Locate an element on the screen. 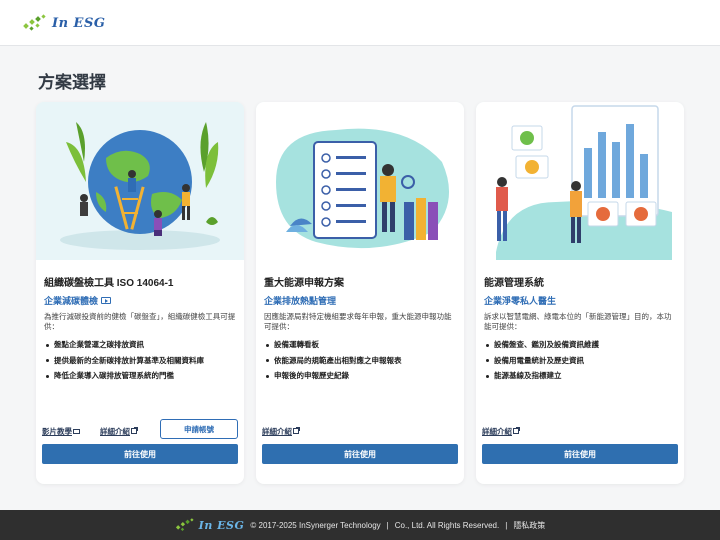 The height and width of the screenshot is (540, 720). card-title: 能源管理系統 is located at coordinates (514, 283).